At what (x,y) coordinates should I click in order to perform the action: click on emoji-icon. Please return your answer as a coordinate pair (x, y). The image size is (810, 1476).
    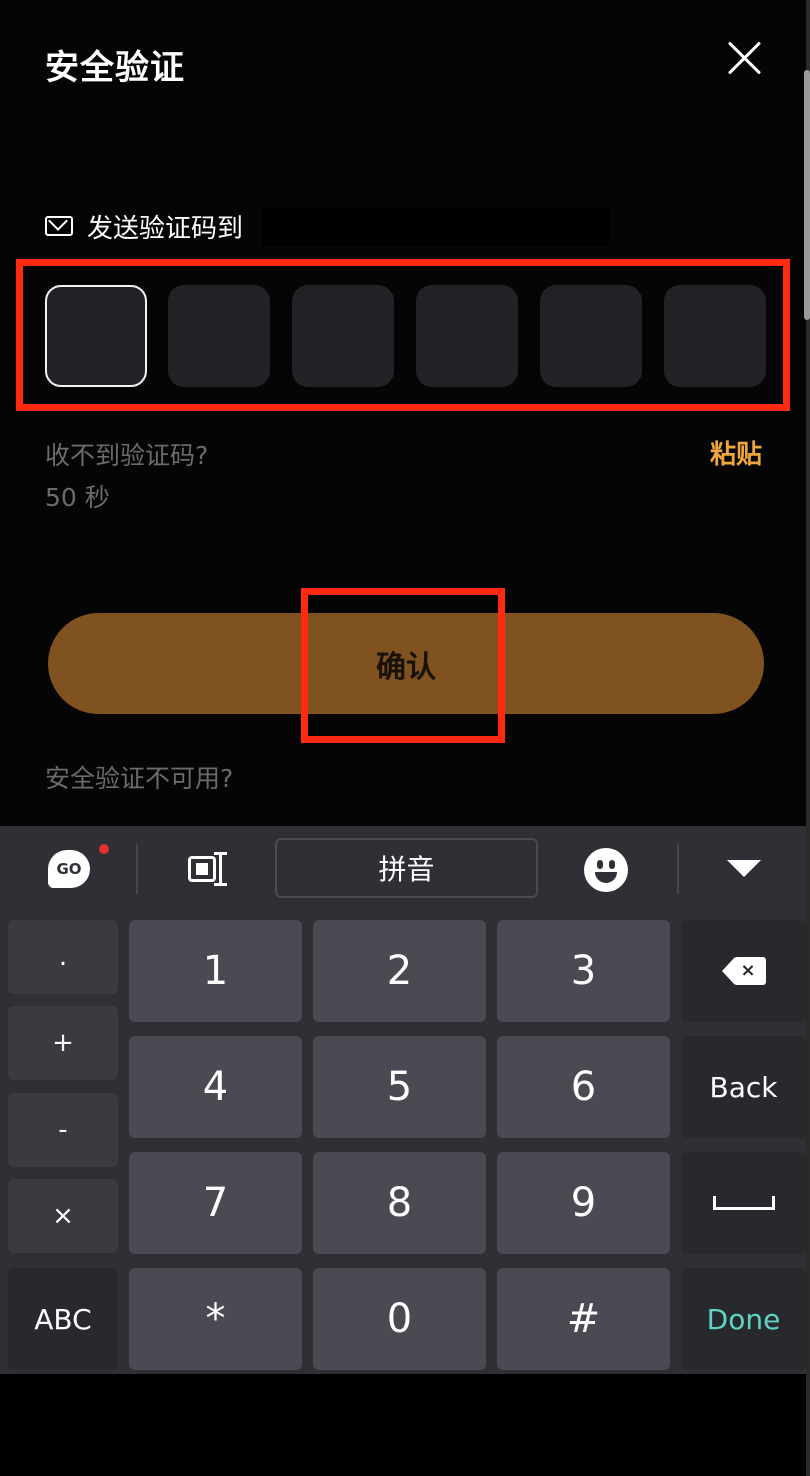
    Looking at the image, I should click on (606, 870).